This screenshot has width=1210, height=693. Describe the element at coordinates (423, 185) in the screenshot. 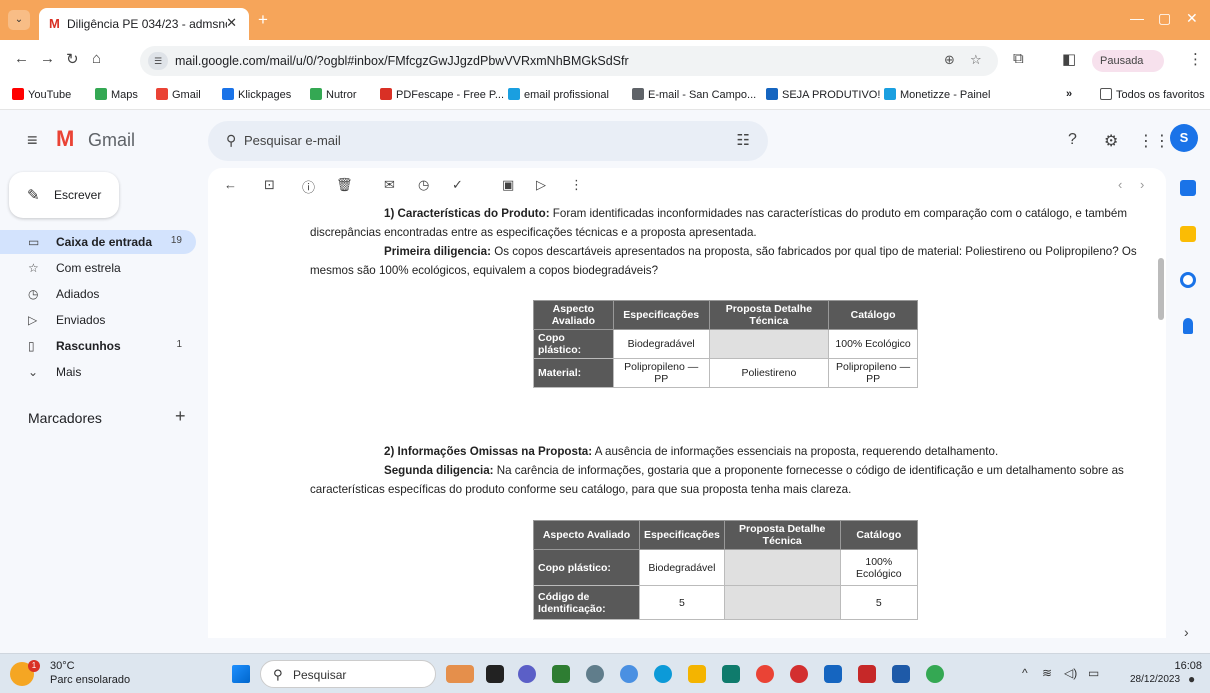

I see `snooze-icon: ◷` at that location.